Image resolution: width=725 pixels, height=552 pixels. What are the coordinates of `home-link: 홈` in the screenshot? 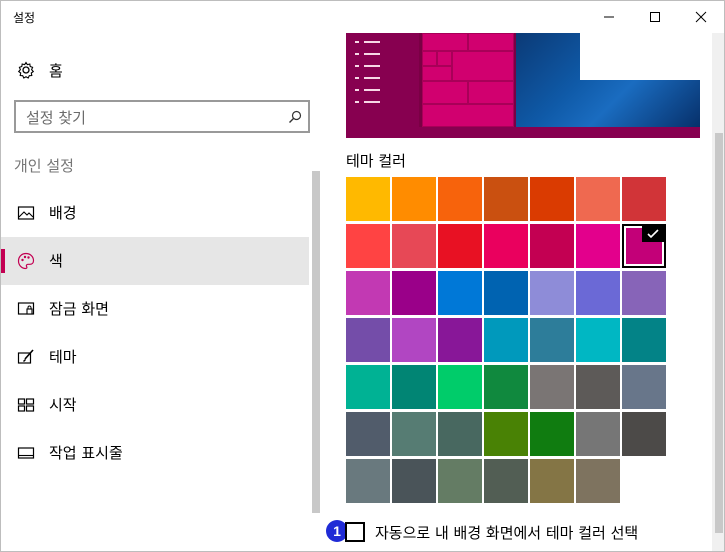 It's located at (155, 69).